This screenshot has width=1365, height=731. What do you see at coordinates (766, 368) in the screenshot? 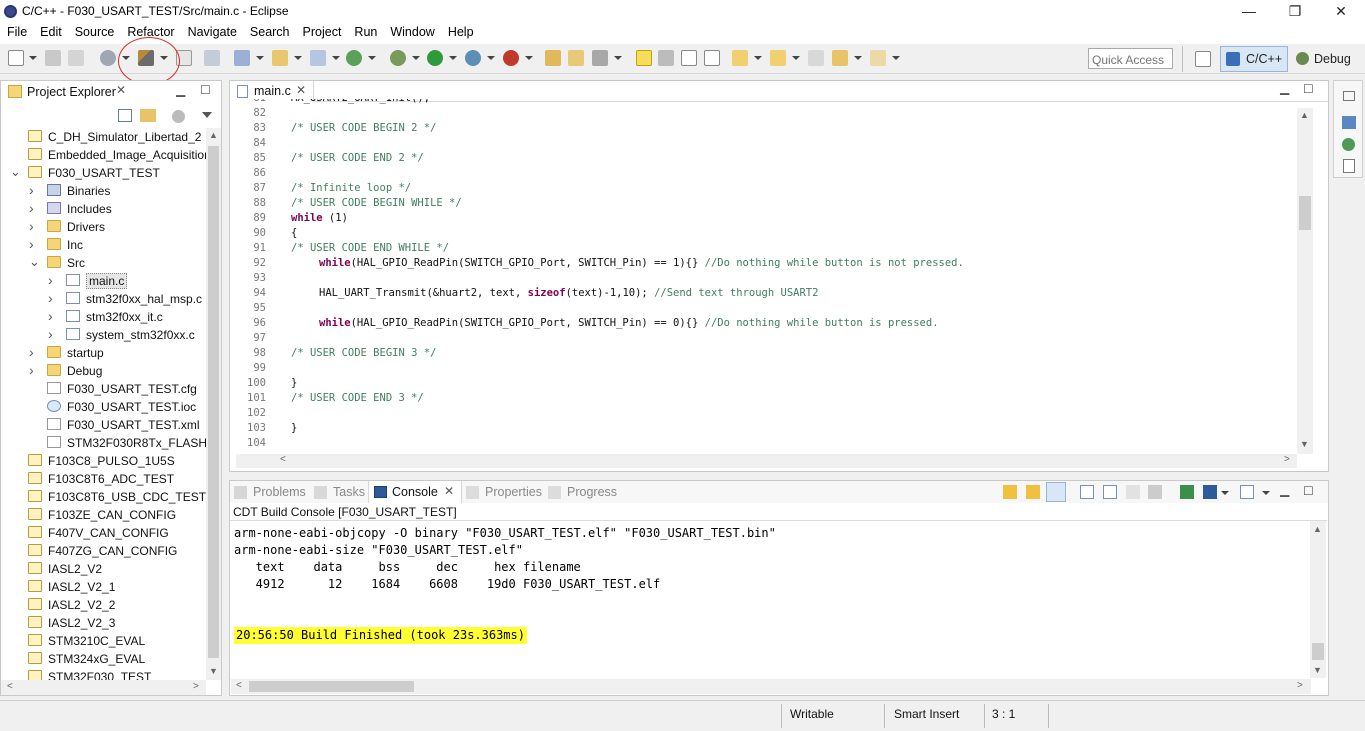
I see `code-line: 99` at bounding box center [766, 368].